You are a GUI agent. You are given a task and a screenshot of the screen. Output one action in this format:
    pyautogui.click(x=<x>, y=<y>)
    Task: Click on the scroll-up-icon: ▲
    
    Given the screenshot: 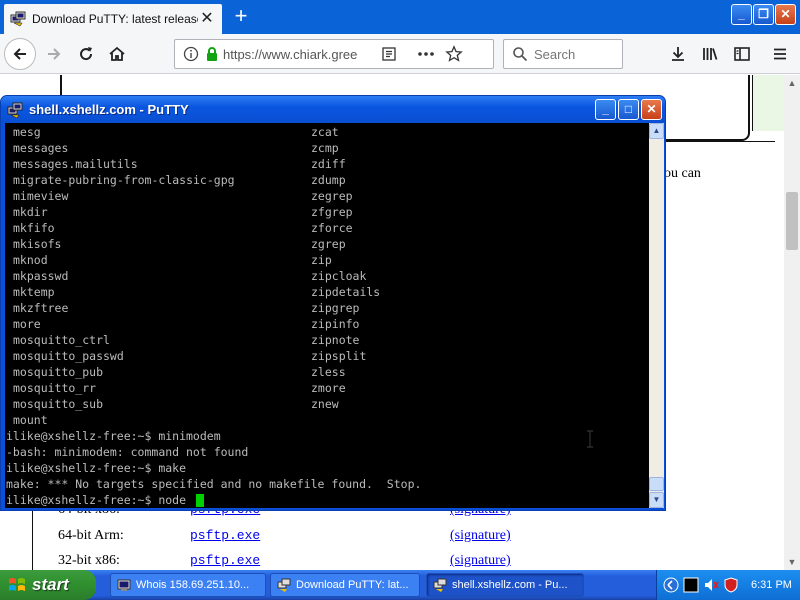 What is the action you would take?
    pyautogui.click(x=792, y=83)
    